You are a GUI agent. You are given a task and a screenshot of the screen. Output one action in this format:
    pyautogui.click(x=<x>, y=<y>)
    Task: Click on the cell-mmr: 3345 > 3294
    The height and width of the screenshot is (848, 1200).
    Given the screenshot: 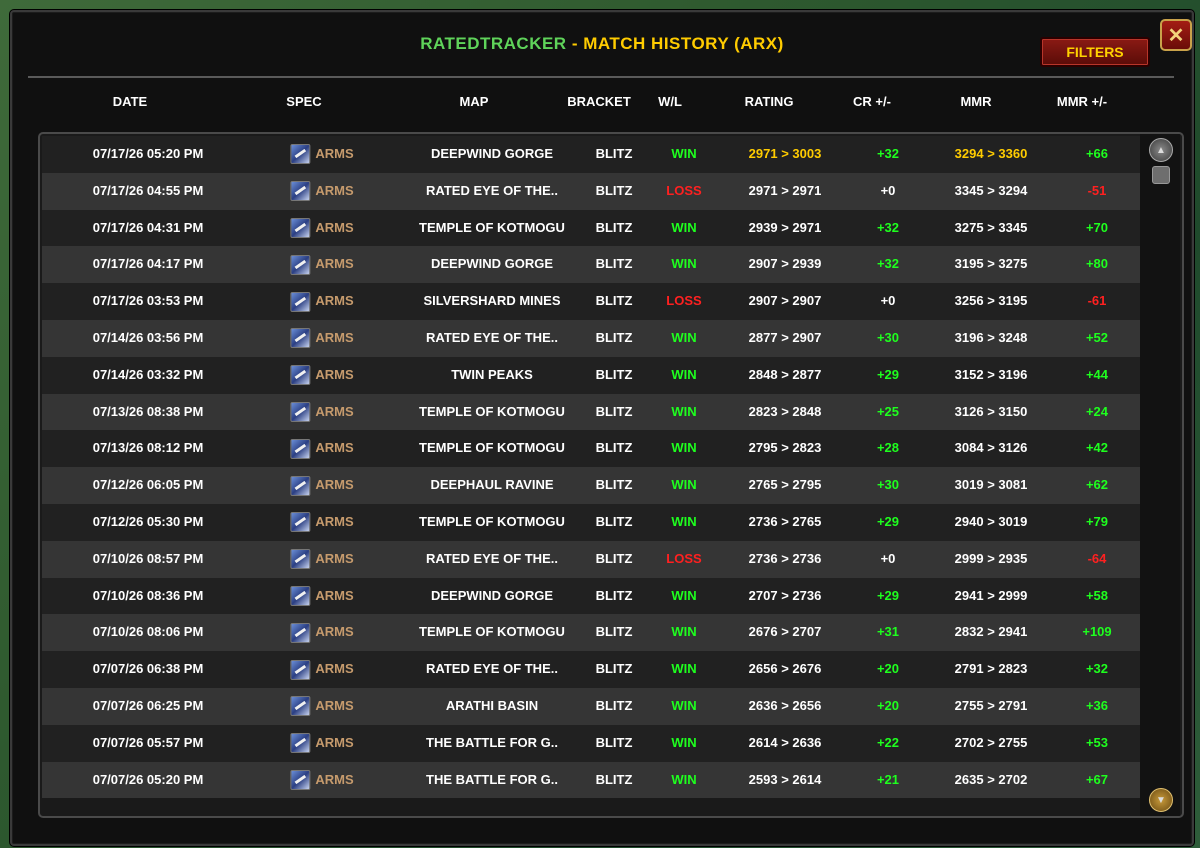 What is the action you would take?
    pyautogui.click(x=991, y=190)
    